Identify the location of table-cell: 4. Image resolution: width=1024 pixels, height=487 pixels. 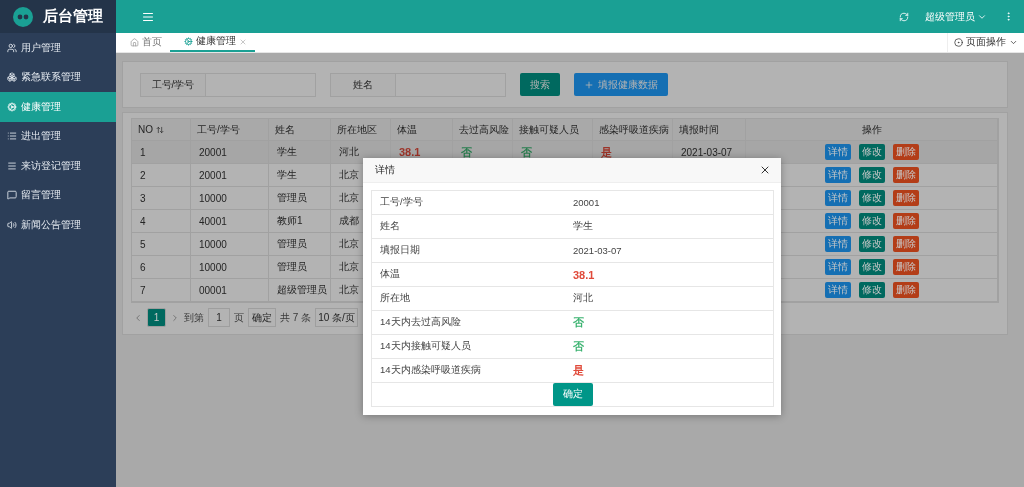
(161, 221).